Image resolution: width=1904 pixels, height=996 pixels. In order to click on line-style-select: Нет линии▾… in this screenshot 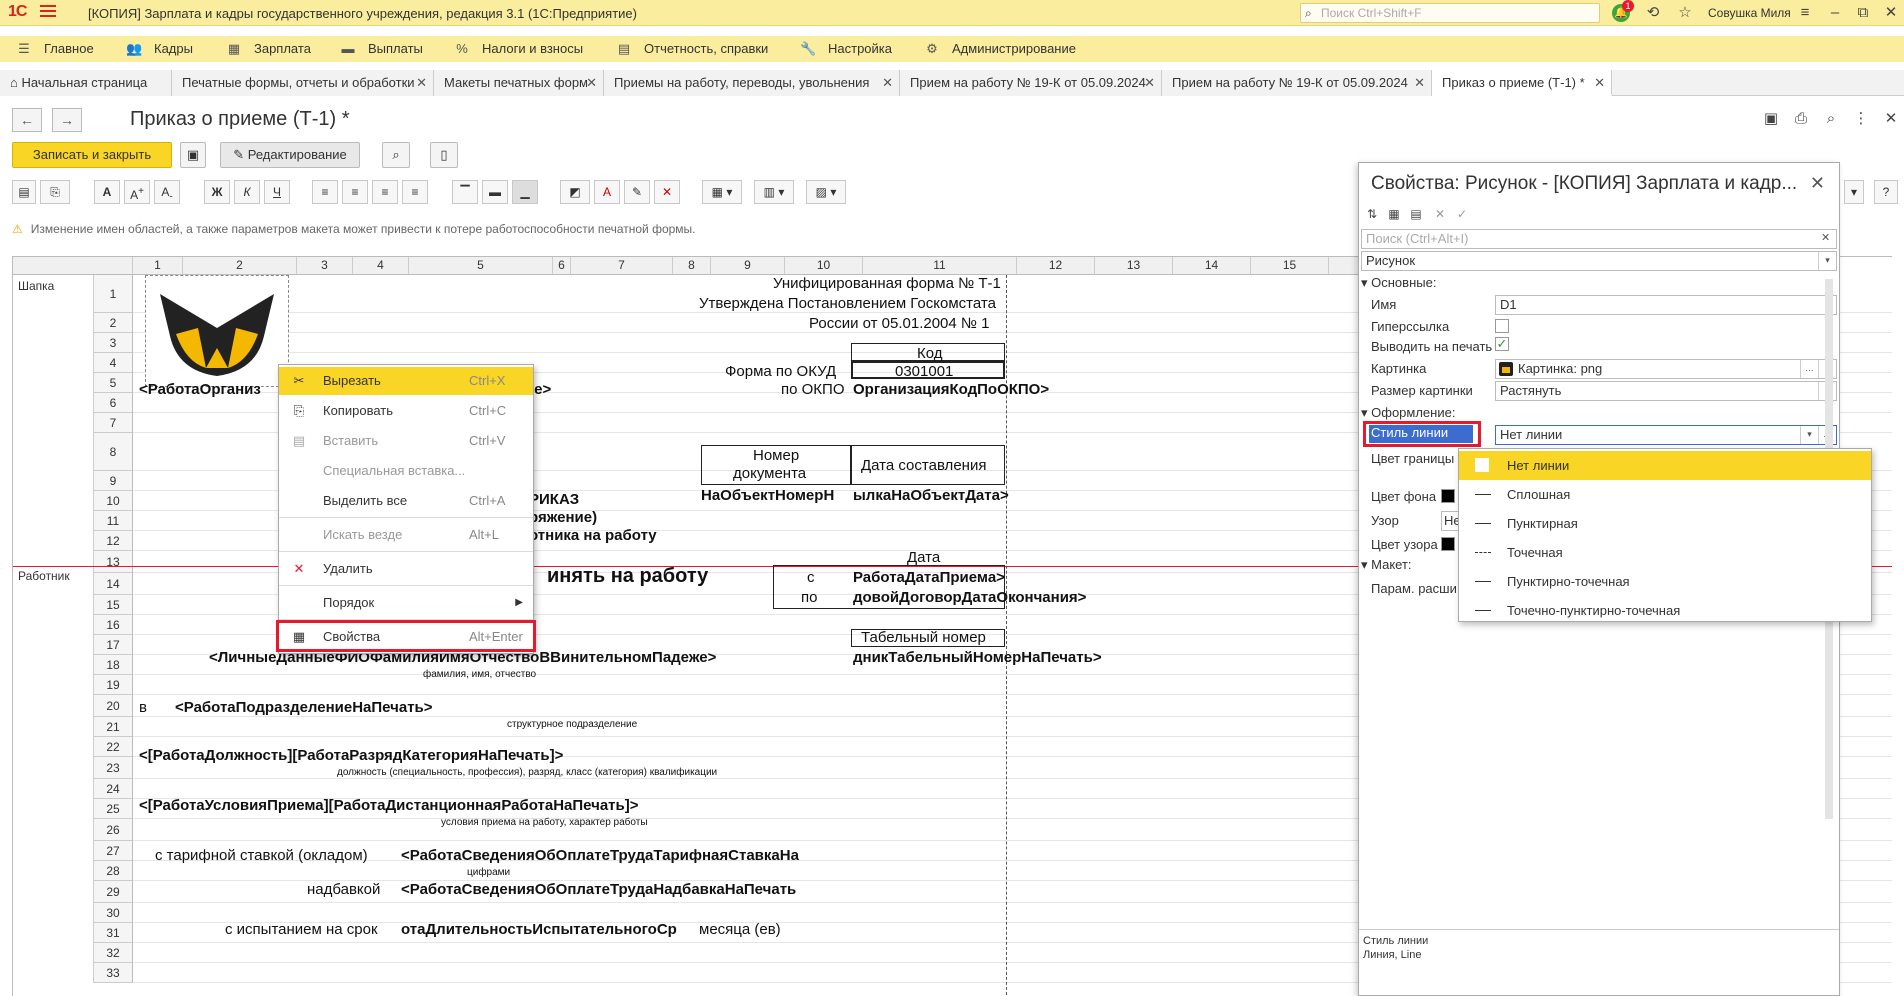, I will do `click(1666, 435)`.